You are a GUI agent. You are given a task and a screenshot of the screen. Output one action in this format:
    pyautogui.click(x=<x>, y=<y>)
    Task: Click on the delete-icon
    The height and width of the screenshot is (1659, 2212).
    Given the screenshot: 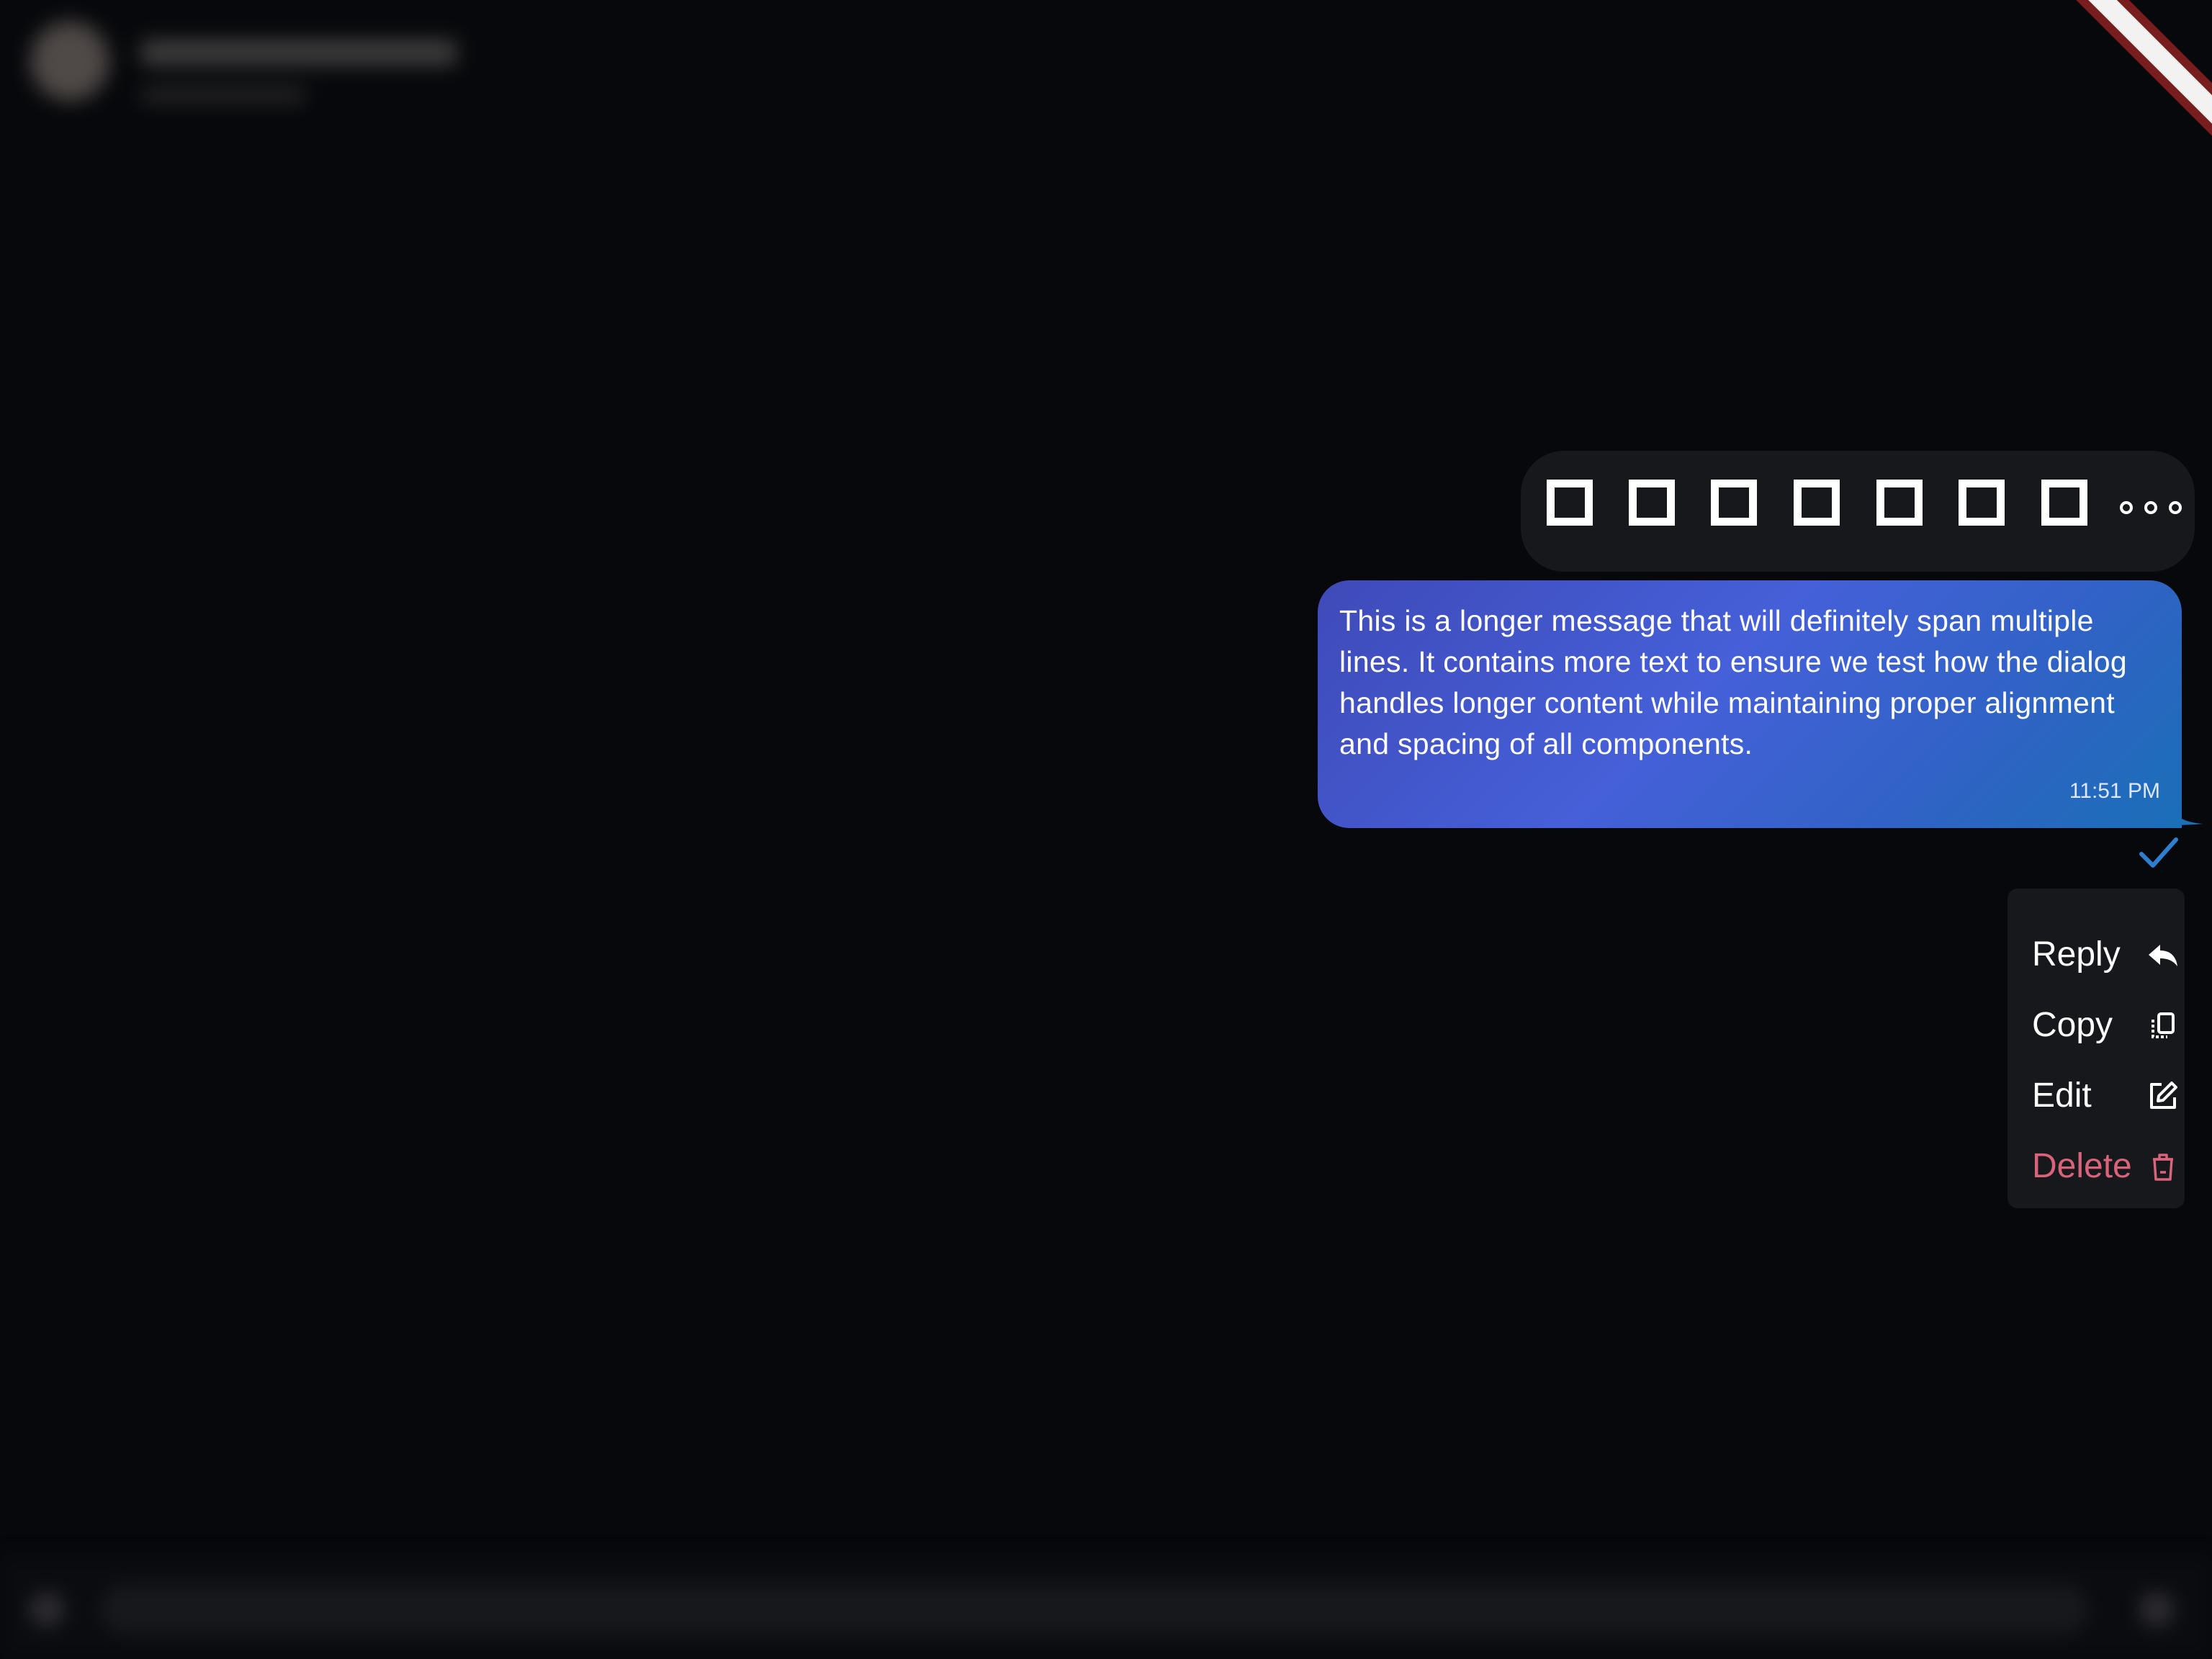 What is the action you would take?
    pyautogui.click(x=2163, y=1167)
    